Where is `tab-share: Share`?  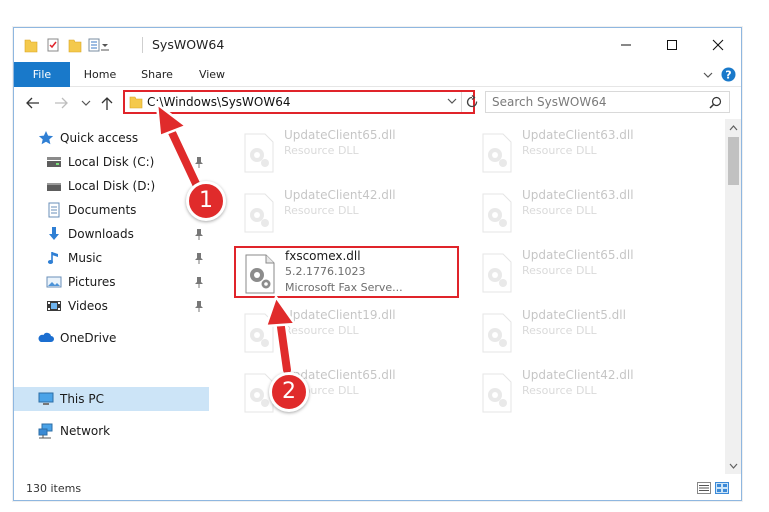 tab-share: Share is located at coordinates (157, 74).